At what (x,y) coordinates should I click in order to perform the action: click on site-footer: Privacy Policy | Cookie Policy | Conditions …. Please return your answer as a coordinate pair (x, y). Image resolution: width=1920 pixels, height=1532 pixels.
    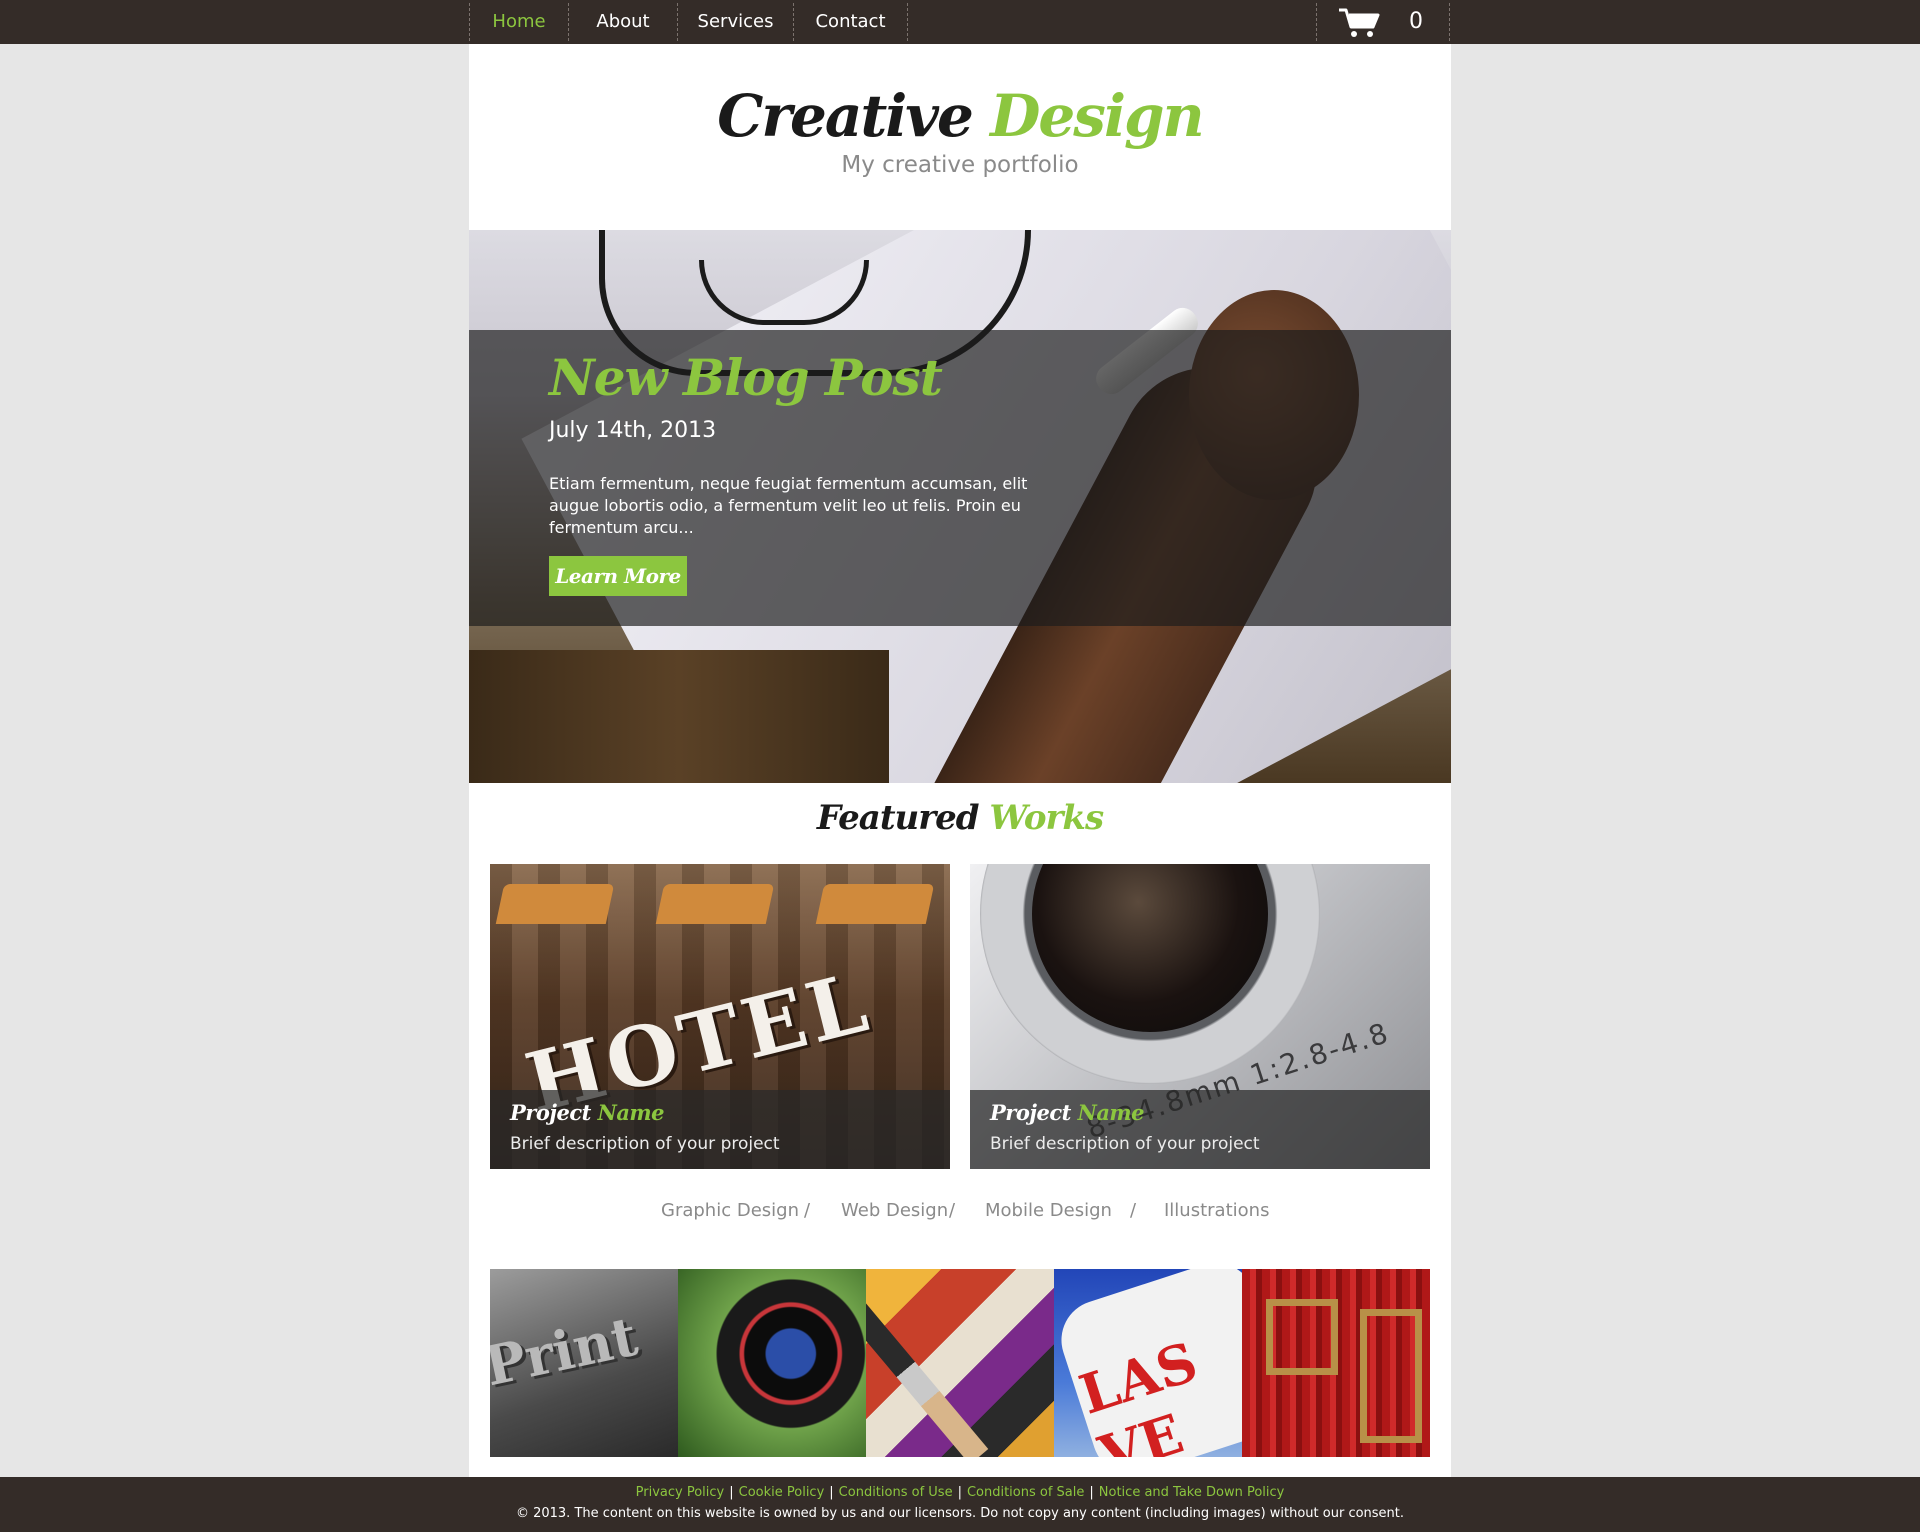
    Looking at the image, I should click on (960, 1504).